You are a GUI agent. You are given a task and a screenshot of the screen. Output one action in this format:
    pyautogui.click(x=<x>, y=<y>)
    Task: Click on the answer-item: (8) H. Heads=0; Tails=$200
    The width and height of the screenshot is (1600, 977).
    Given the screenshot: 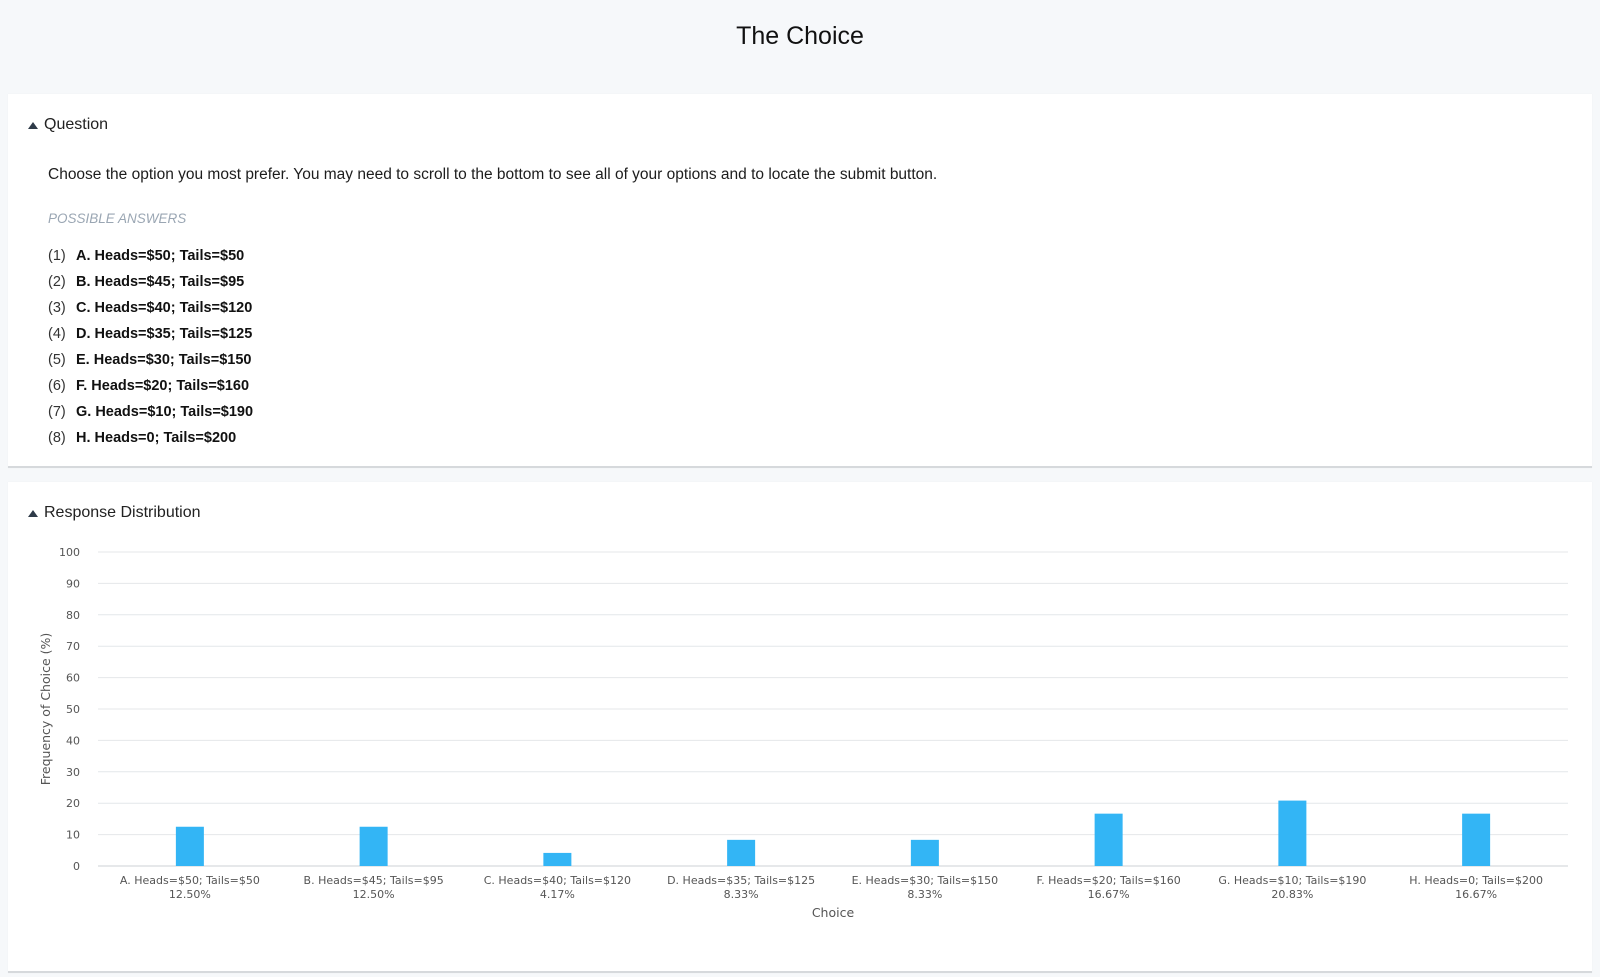 What is the action you would take?
    pyautogui.click(x=150, y=438)
    